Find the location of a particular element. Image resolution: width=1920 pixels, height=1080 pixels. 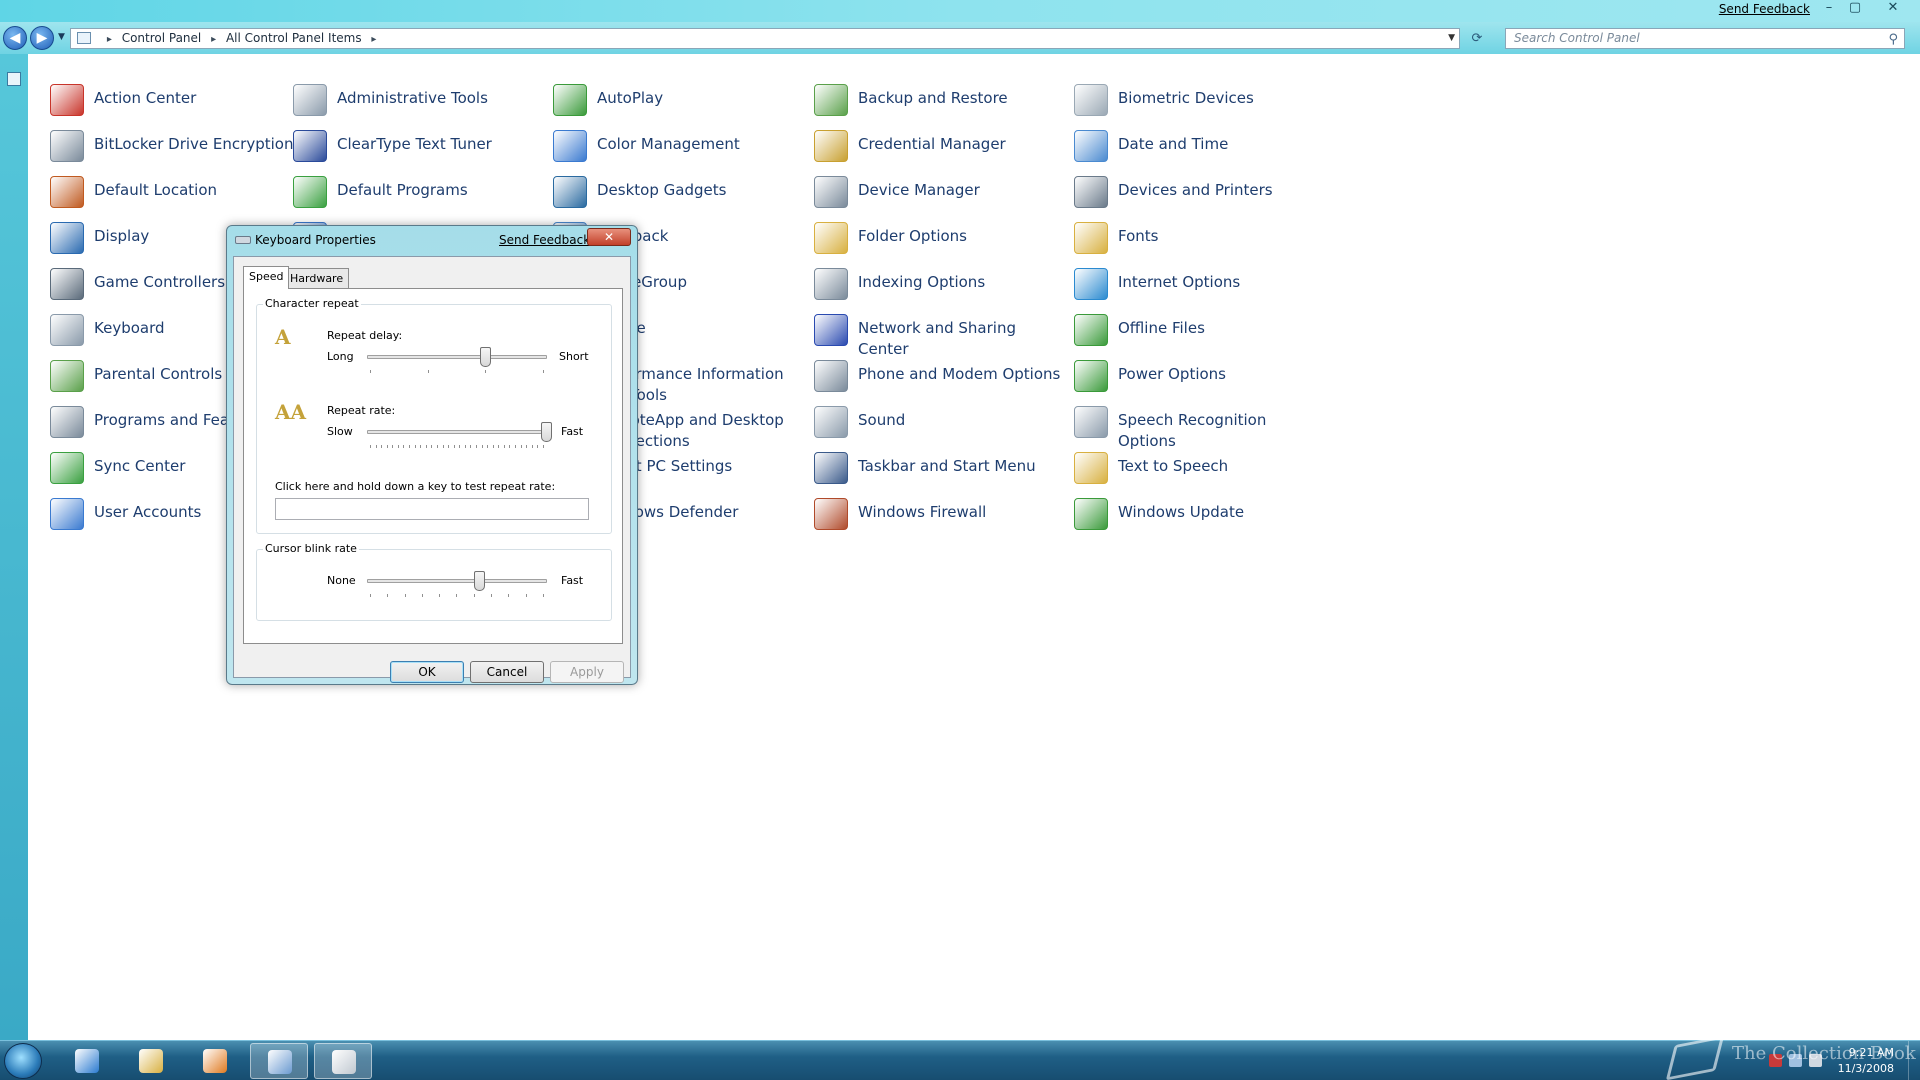

repeat-rate-ticks is located at coordinates (457, 447).